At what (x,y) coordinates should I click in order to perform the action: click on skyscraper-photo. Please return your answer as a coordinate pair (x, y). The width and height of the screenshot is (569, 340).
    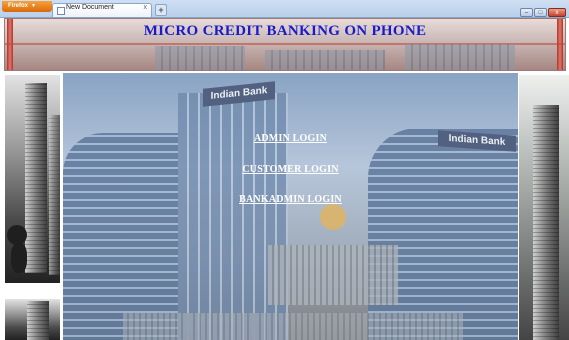
    Looking at the image, I should click on (32, 179).